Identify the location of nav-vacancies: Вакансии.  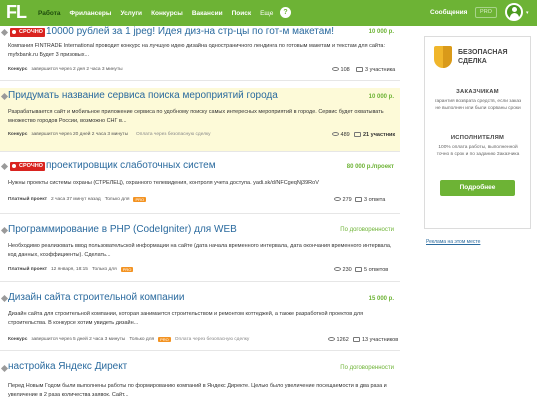
(207, 13).